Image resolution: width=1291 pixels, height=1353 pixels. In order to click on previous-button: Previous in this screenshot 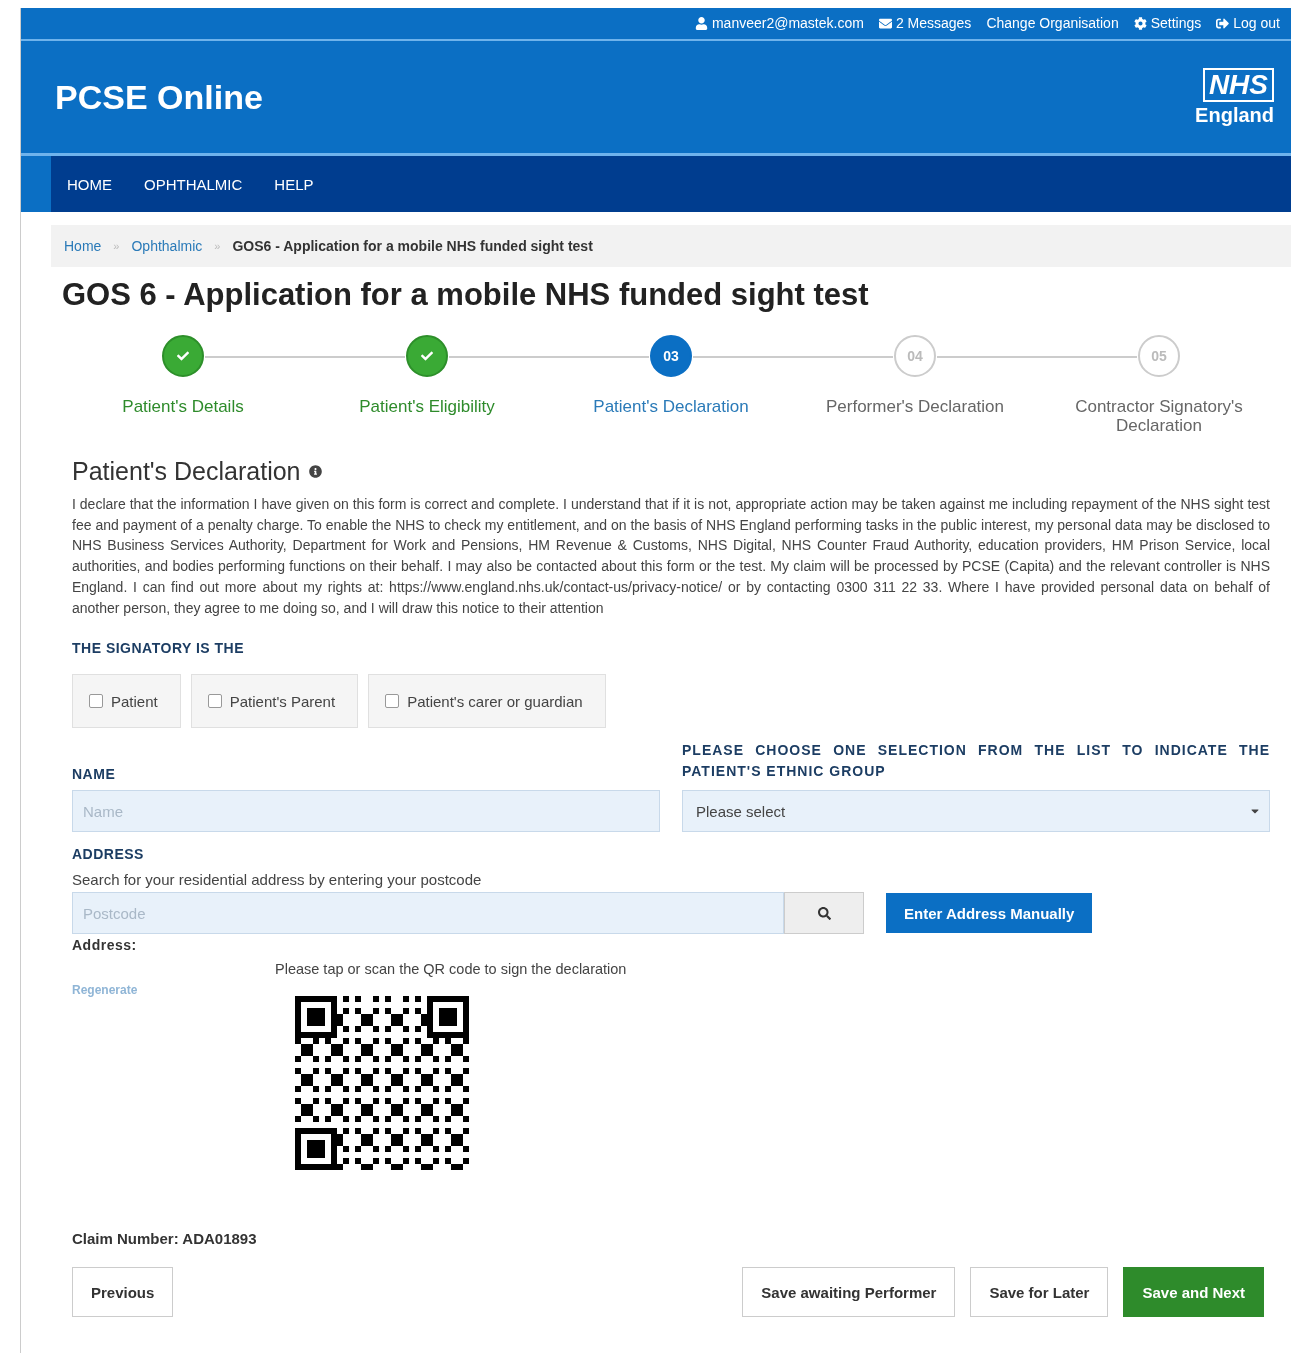, I will do `click(123, 1292)`.